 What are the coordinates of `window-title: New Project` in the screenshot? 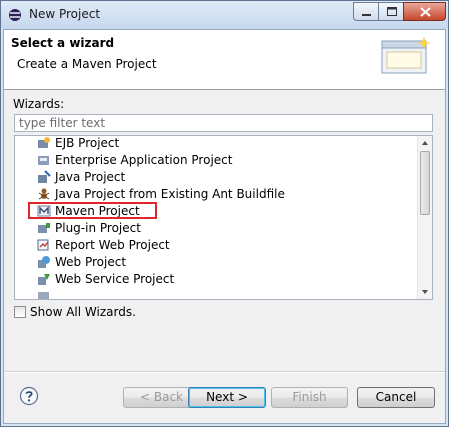 It's located at (65, 14).